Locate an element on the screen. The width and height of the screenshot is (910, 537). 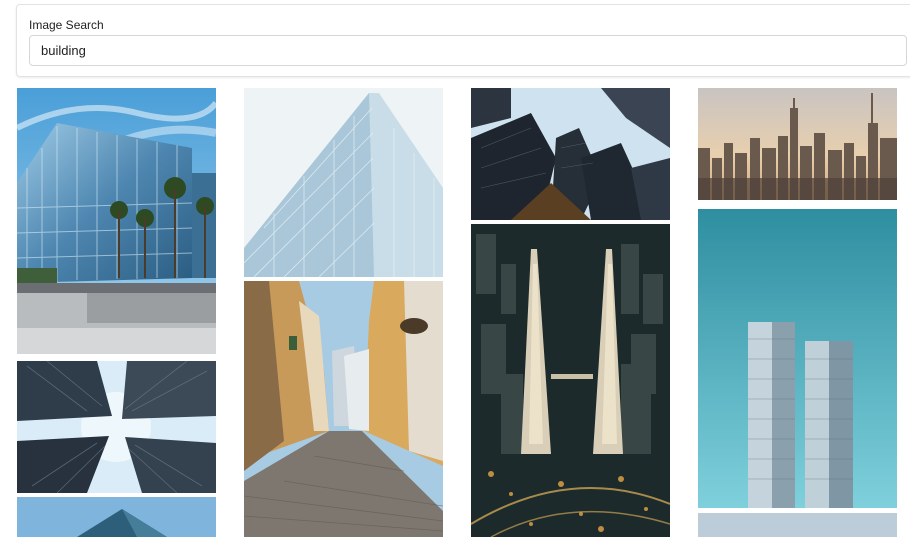
result-image-twin-towers-teal is located at coordinates (797, 358).